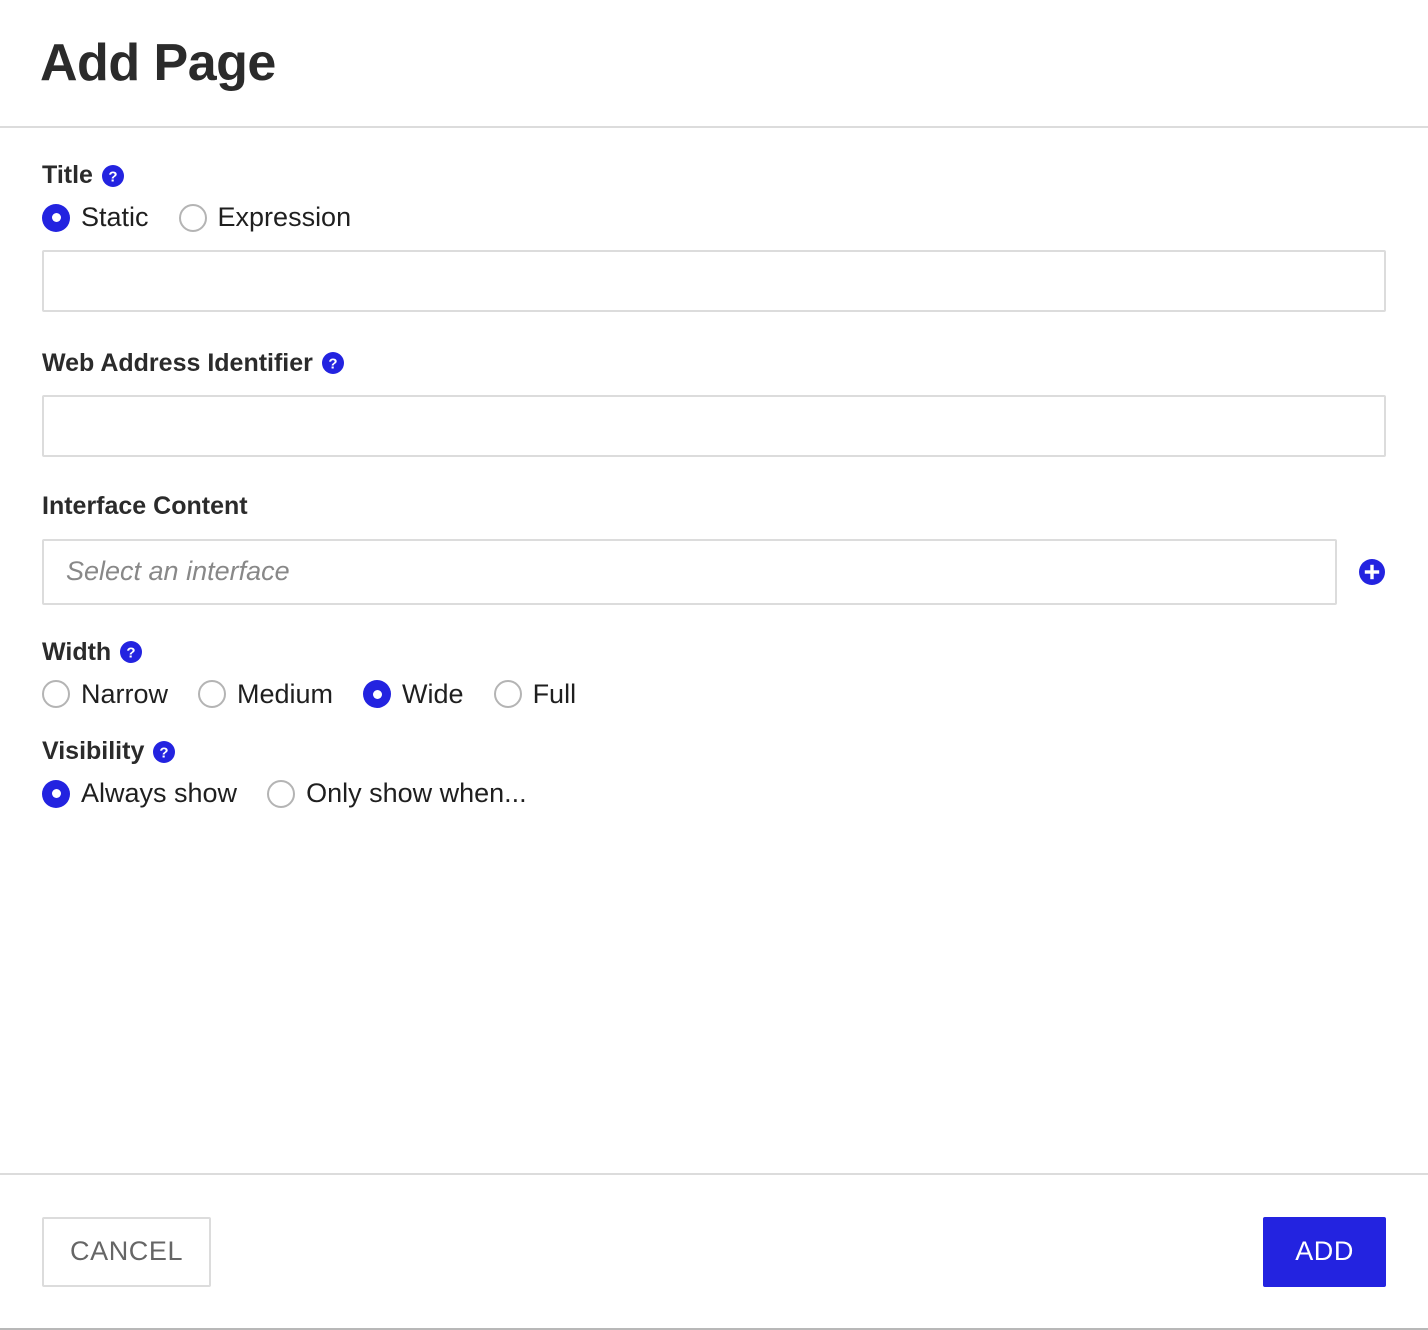 This screenshot has width=1428, height=1330. I want to click on radio-width-medium: Medium, so click(265, 694).